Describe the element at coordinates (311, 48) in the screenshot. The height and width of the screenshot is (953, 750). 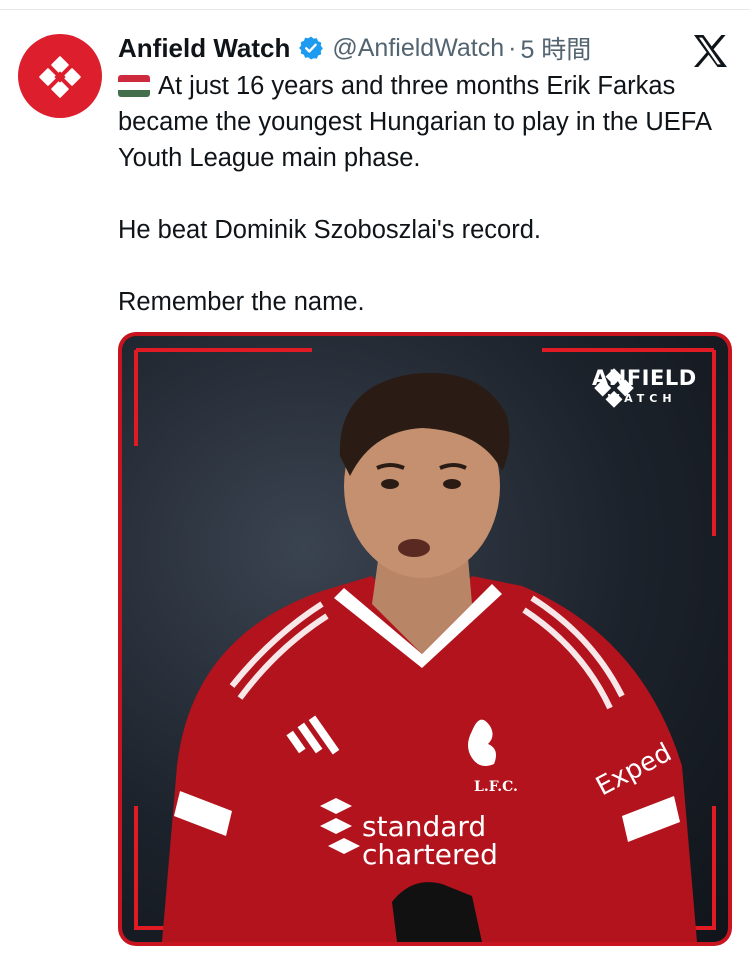
I see `verified-badge-icon` at that location.